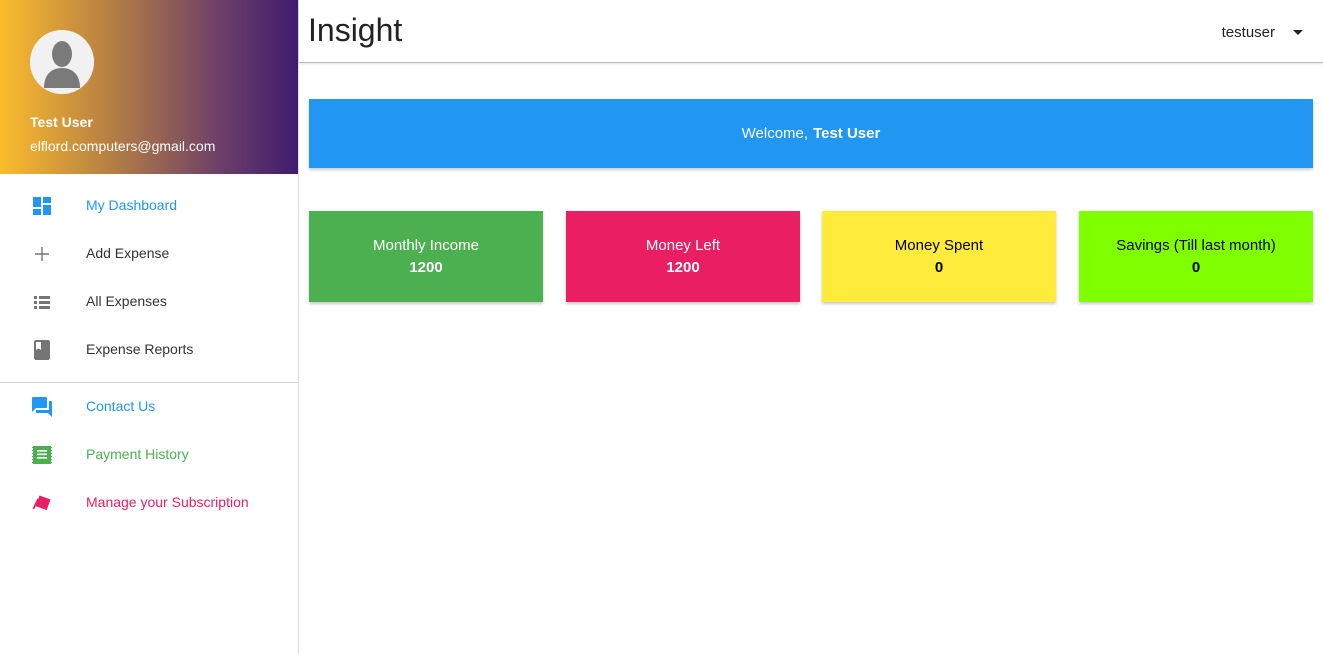 The height and width of the screenshot is (654, 1323). I want to click on sidebar-item-manage-subscription: Manage your Subscription, so click(149, 503).